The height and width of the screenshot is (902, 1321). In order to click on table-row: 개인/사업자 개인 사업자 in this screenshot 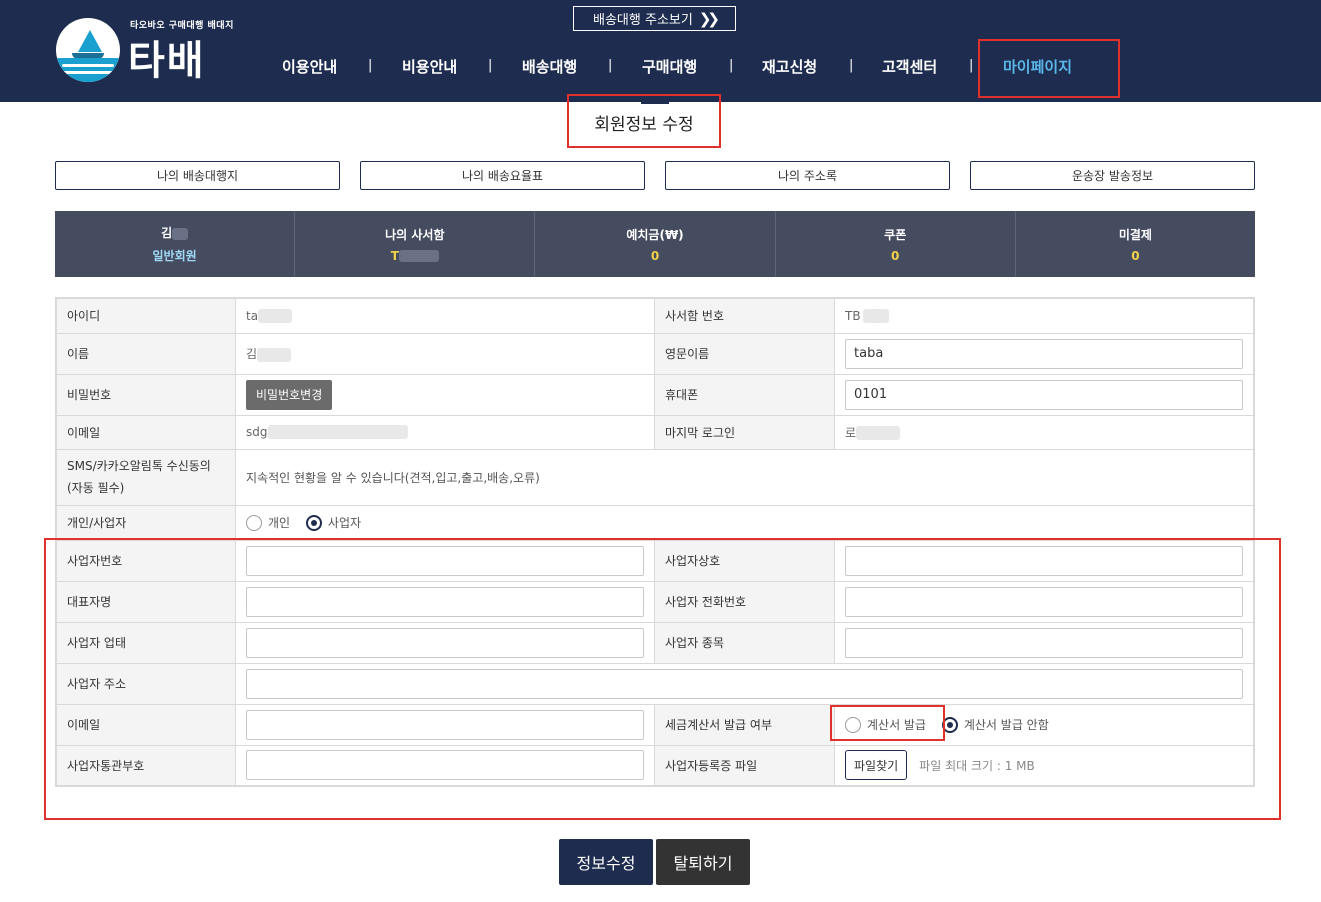, I will do `click(655, 522)`.